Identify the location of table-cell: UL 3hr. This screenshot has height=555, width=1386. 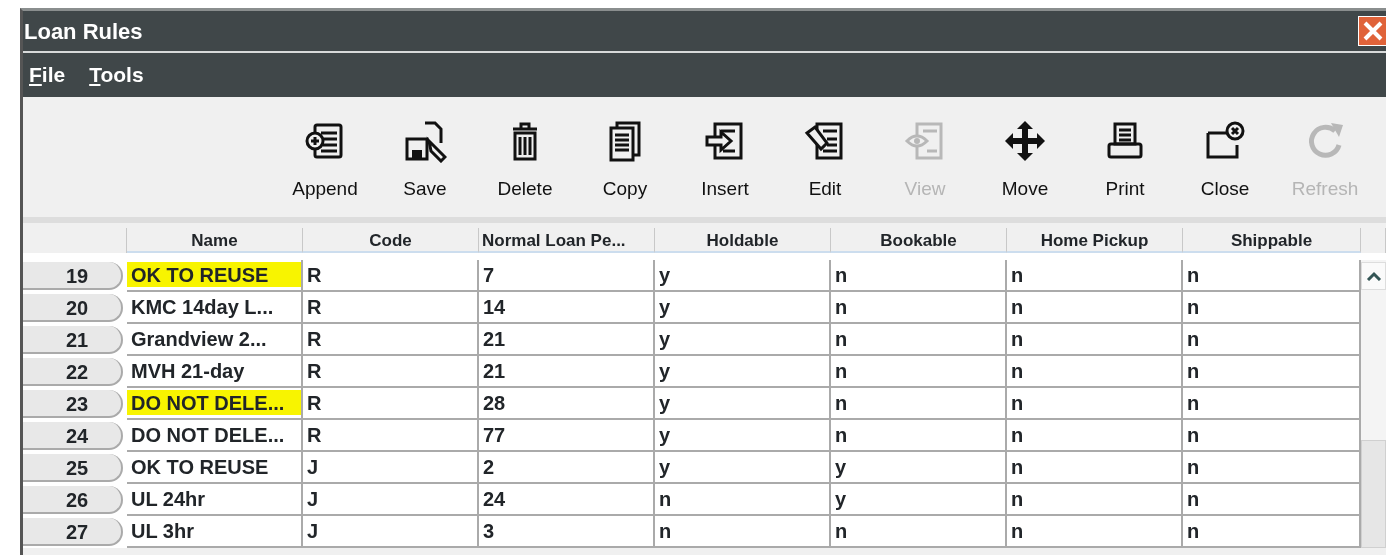
(215, 532).